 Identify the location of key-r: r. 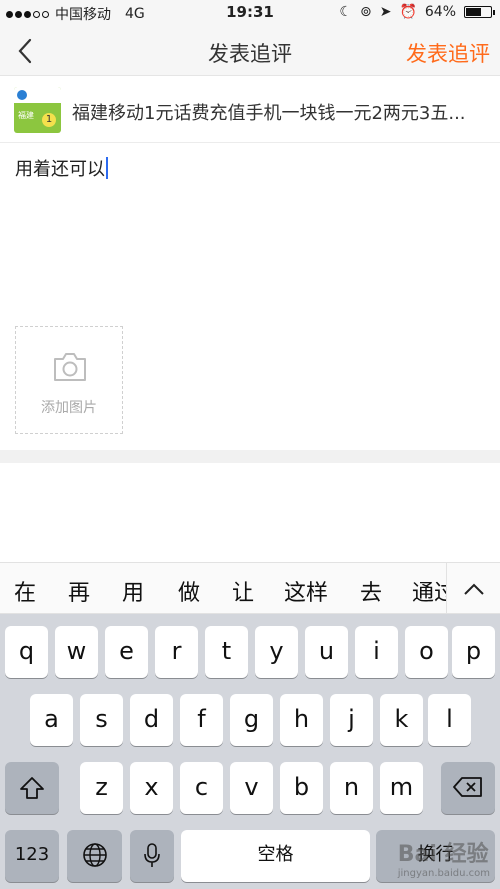
(176, 652).